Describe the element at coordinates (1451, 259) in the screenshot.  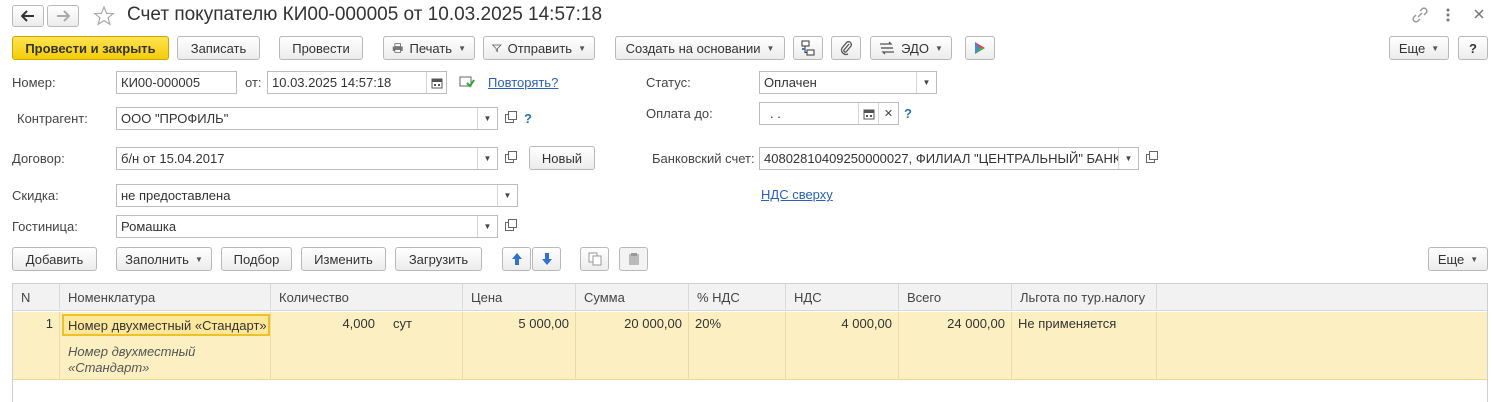
I see `table-more-label: Еще` at that location.